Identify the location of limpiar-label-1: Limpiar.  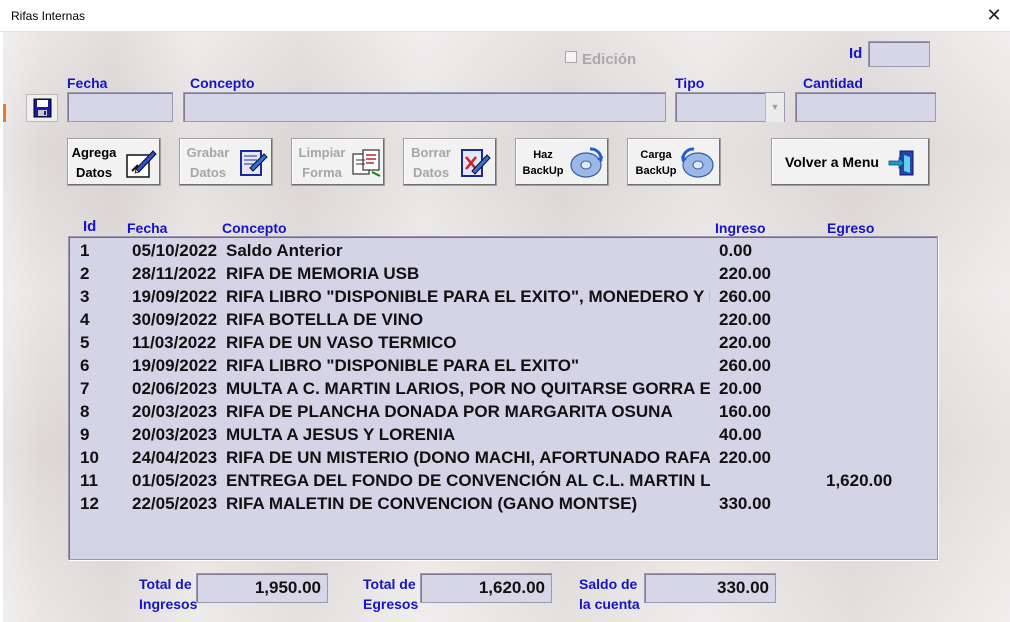
(322, 152).